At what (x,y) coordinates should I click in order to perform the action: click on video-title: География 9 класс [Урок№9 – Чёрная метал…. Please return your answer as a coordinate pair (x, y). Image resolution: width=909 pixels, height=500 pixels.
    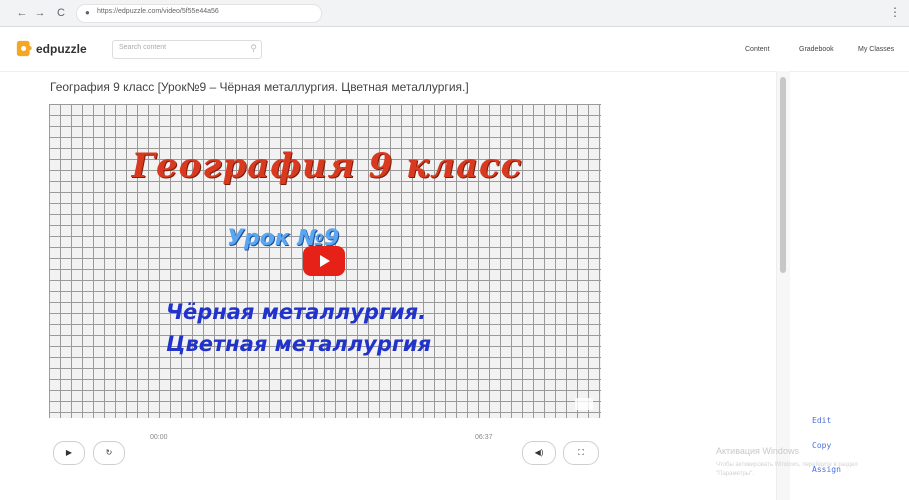
    Looking at the image, I should click on (259, 87).